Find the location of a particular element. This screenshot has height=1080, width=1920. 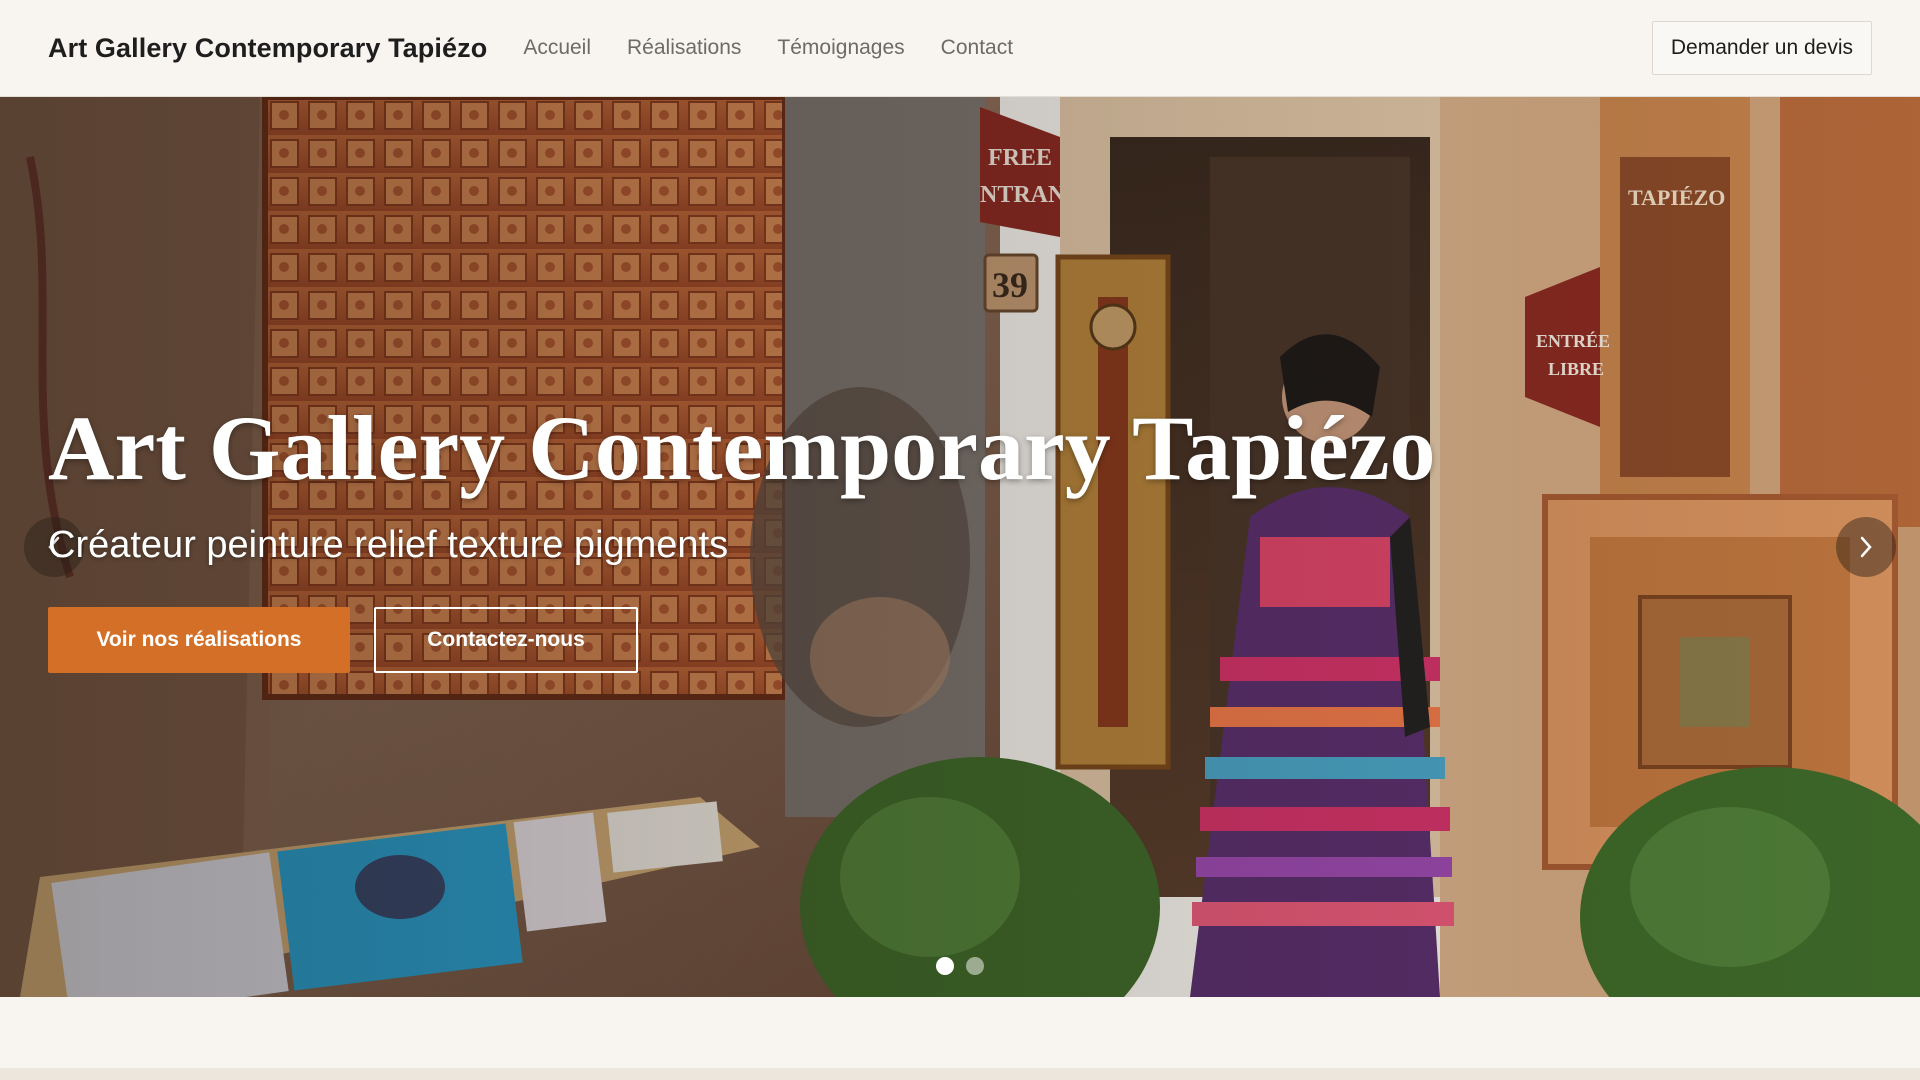

nav-link-contact: Contact is located at coordinates (977, 48).